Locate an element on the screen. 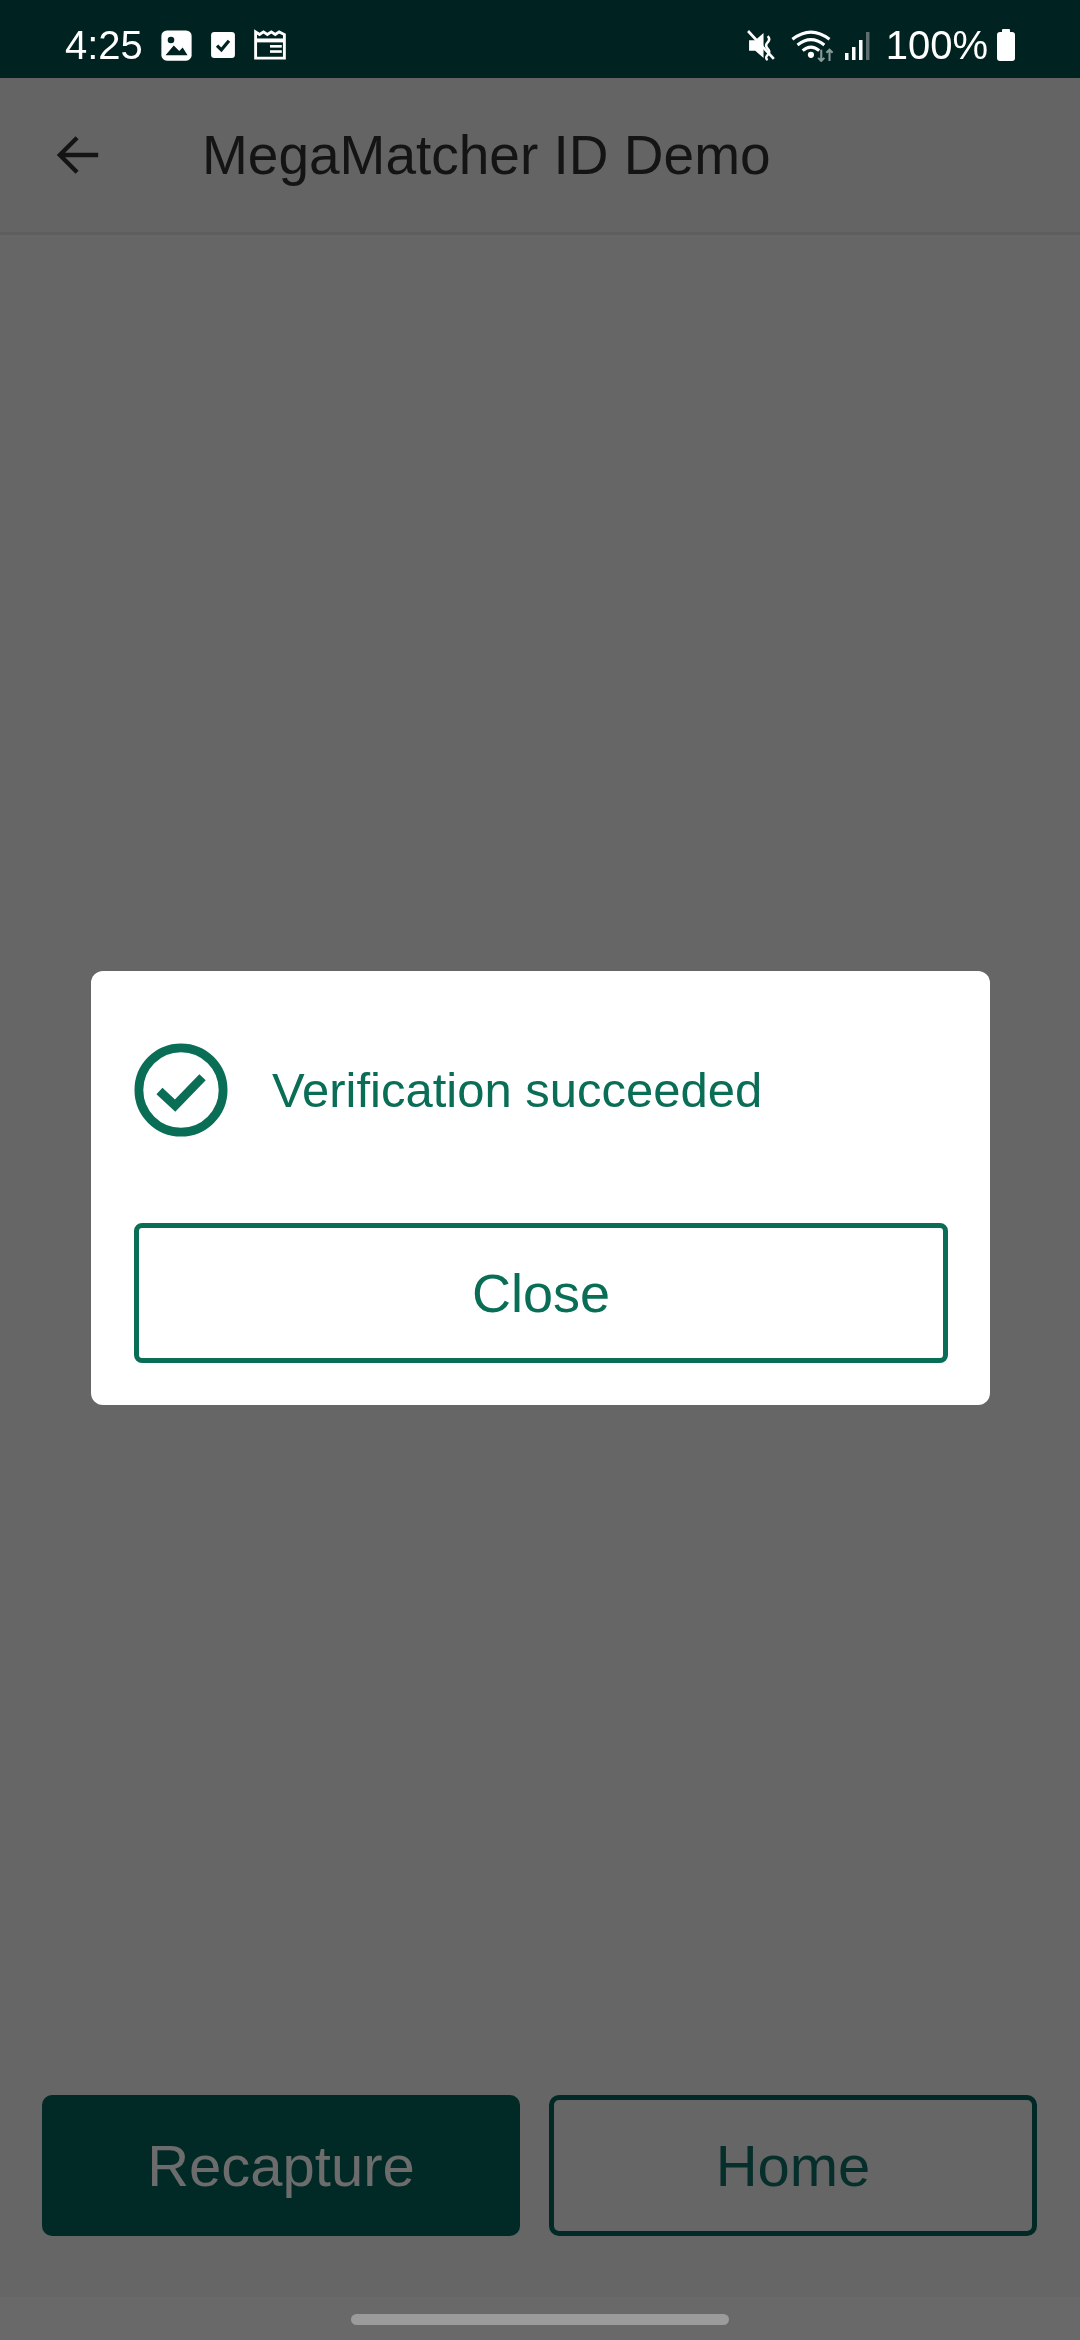  battery-percent: 100% is located at coordinates (936, 45).